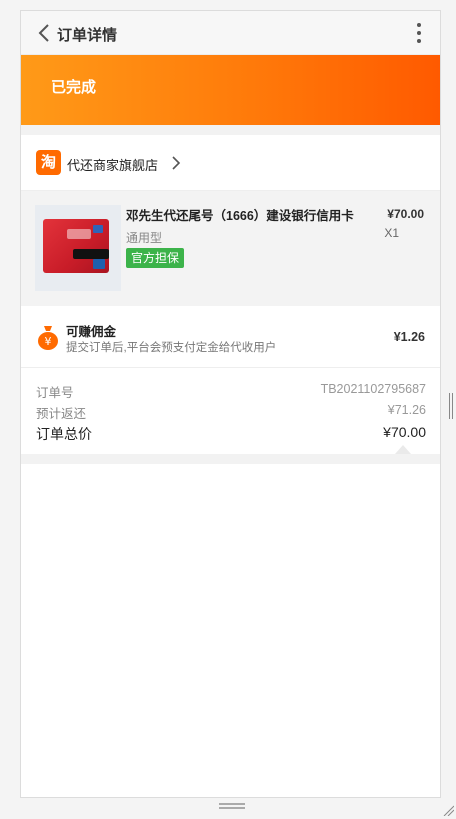  I want to click on order-number-row: 订单号 TB2021102795687, so click(231, 392).